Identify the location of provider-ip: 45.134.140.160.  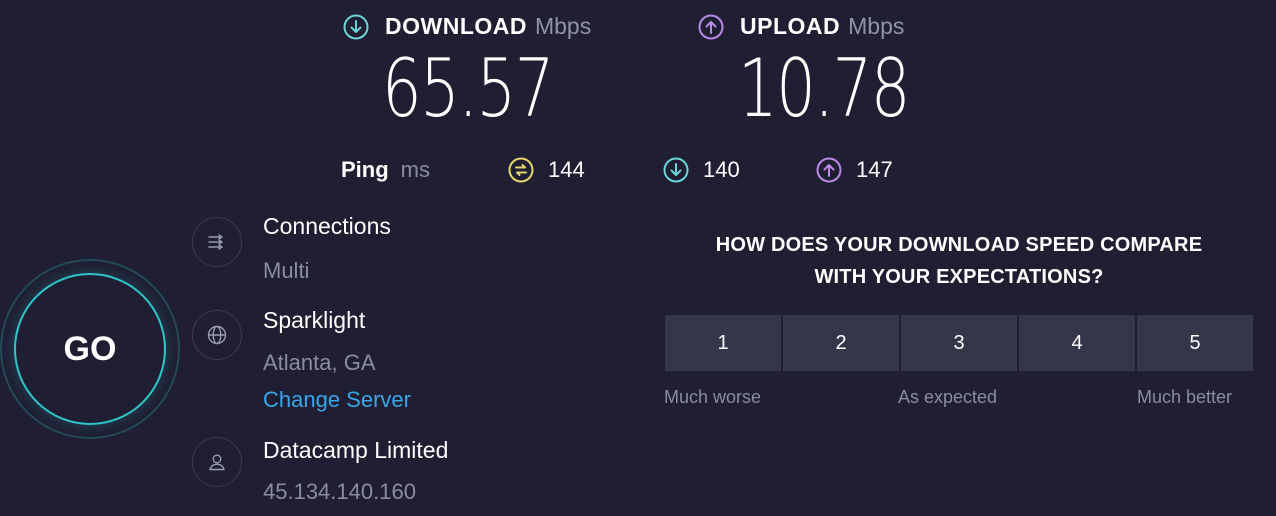
(339, 491).